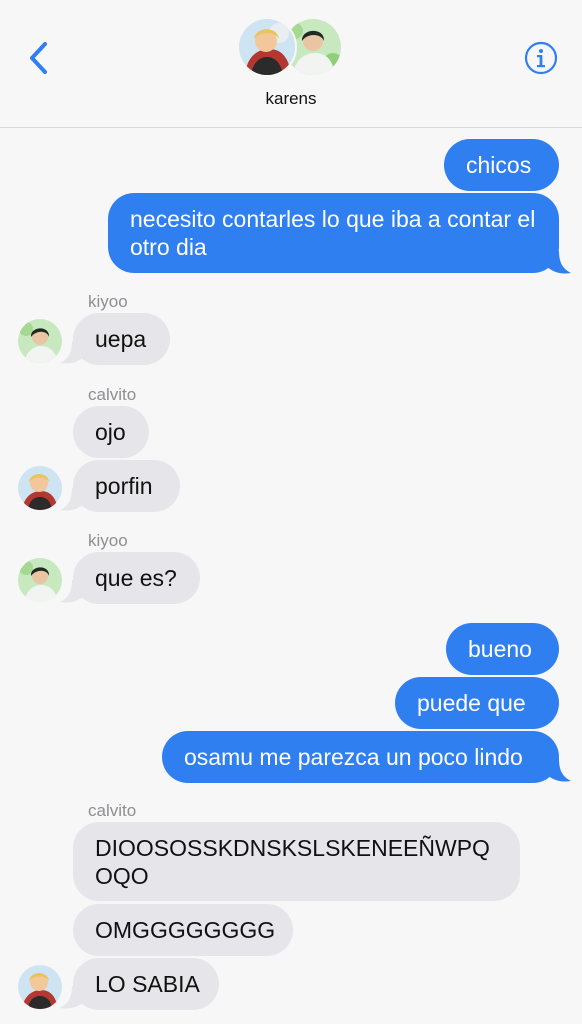 The image size is (582, 1024). I want to click on message-bubble-outgoing: bueno, so click(502, 649).